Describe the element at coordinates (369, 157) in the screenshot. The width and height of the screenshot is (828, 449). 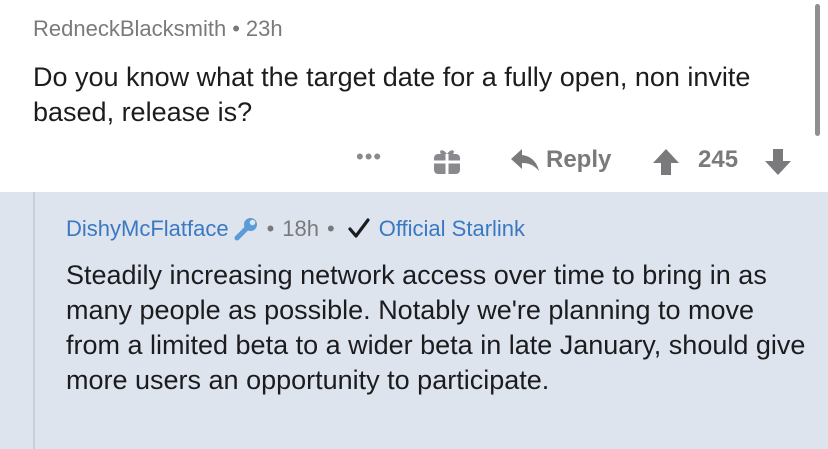
I see `more-options-button: •••` at that location.